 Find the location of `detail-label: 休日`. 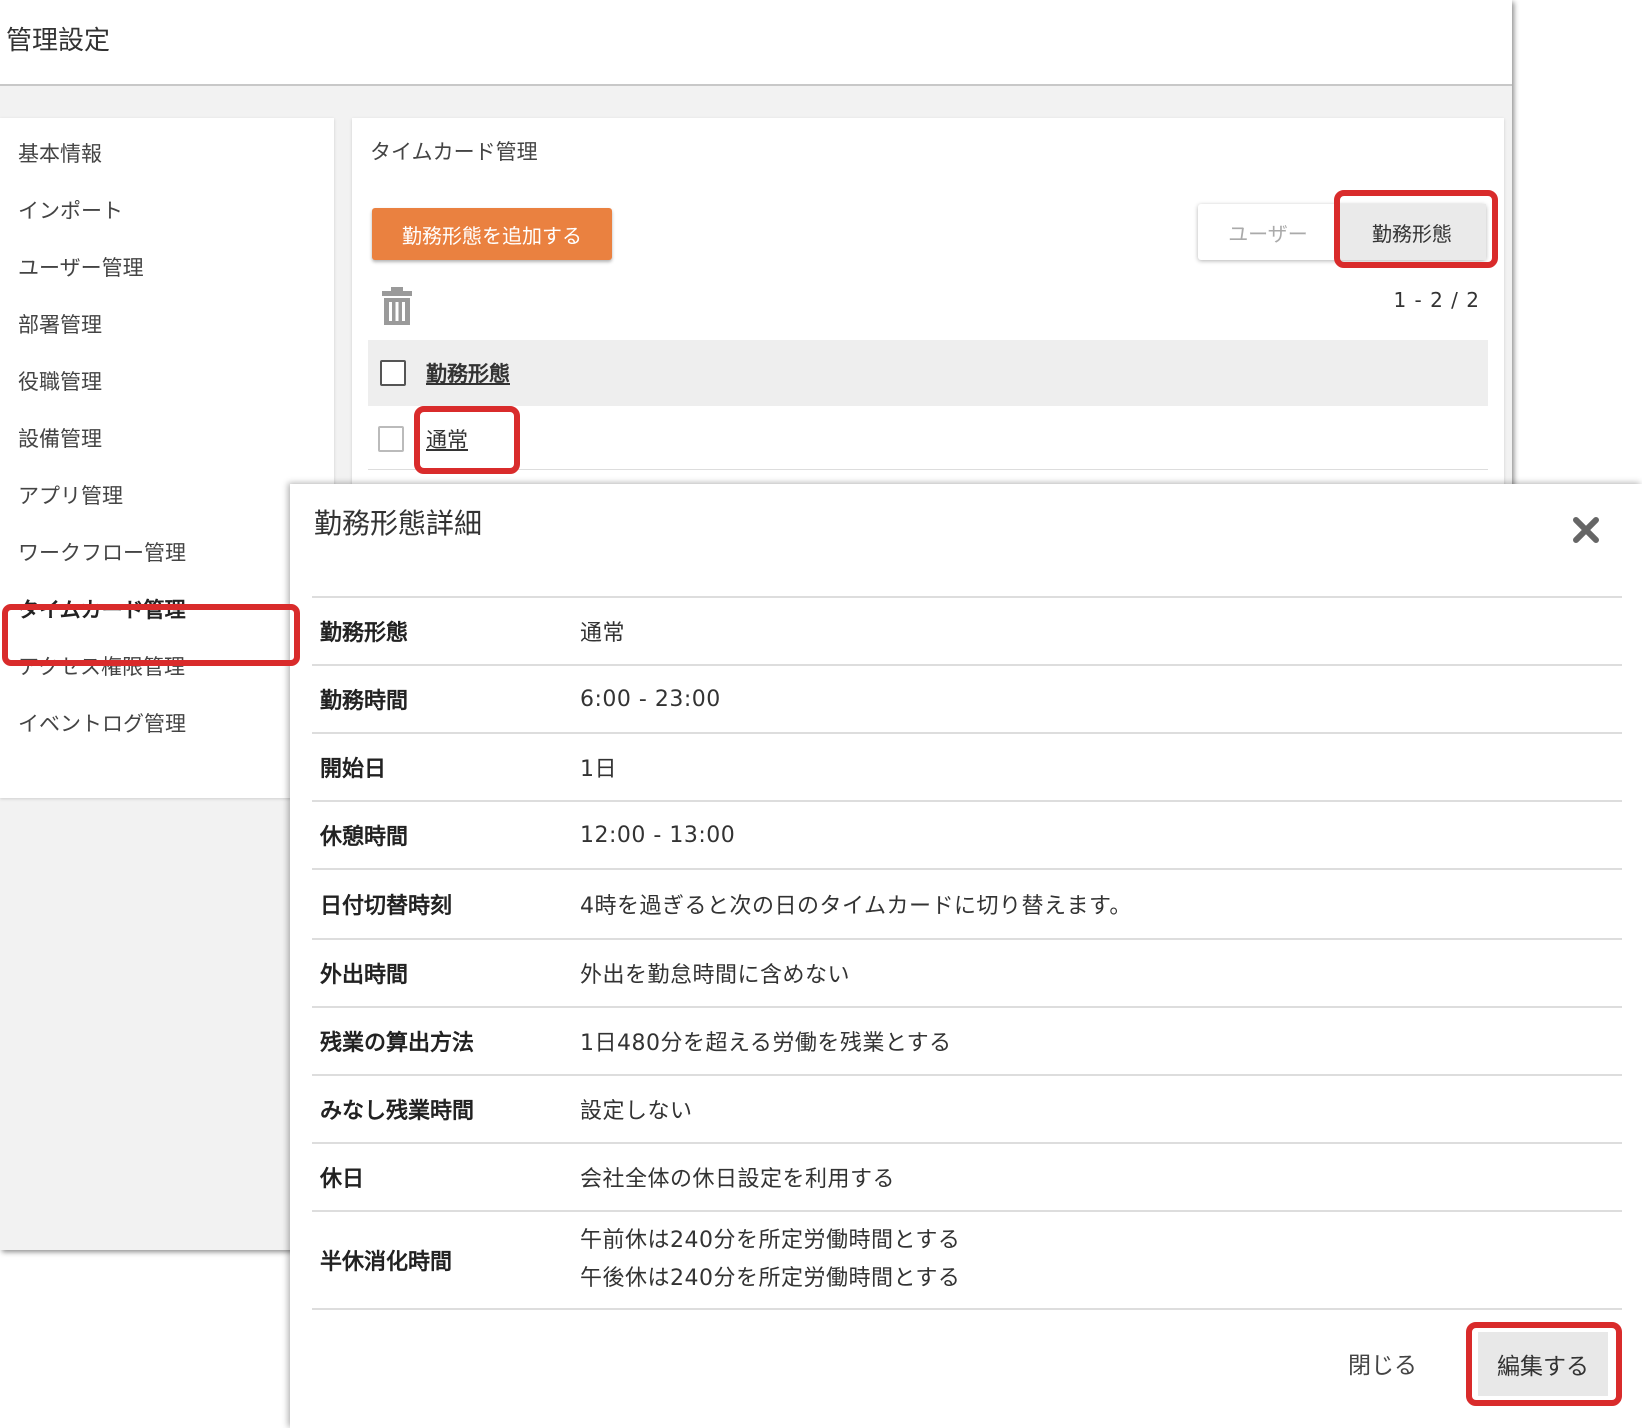

detail-label: 休日 is located at coordinates (342, 1179).